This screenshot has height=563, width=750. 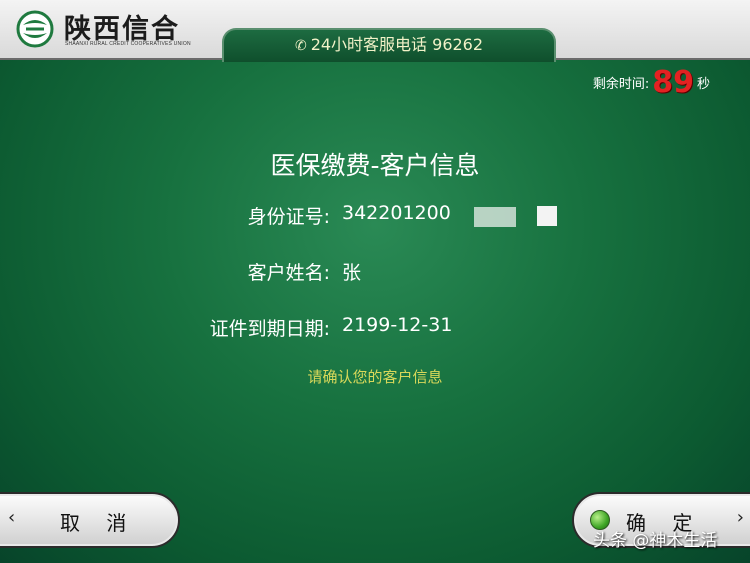 I want to click on phone-icon: ✆, so click(x=300, y=46).